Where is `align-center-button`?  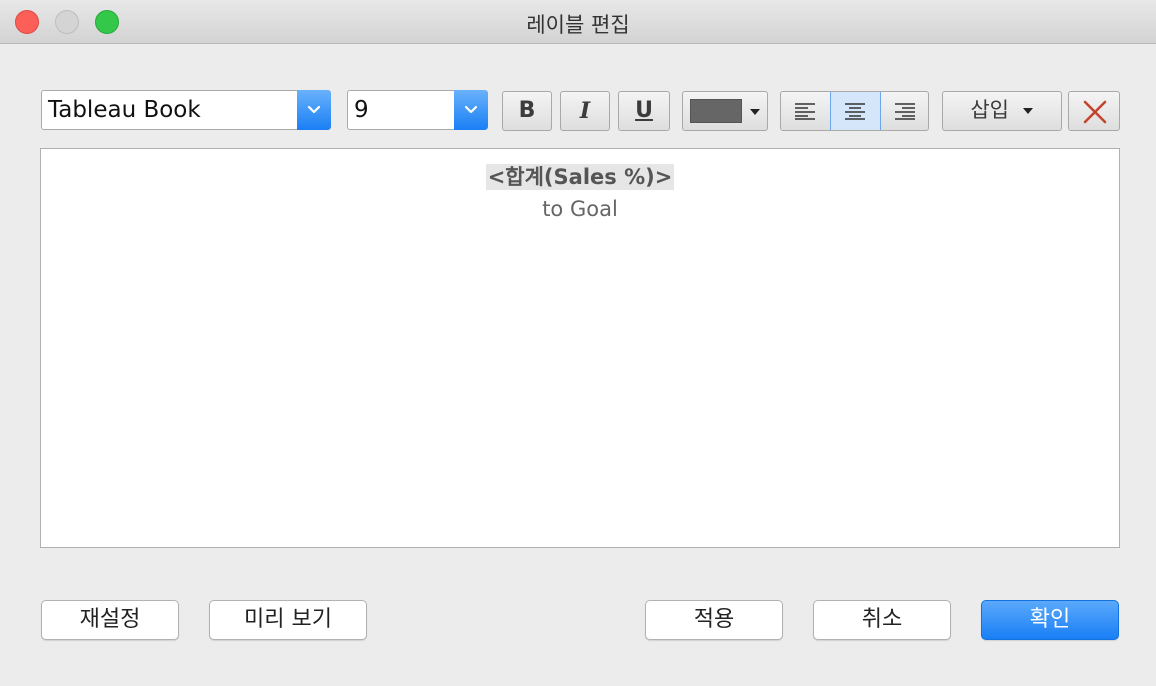
align-center-button is located at coordinates (855, 111).